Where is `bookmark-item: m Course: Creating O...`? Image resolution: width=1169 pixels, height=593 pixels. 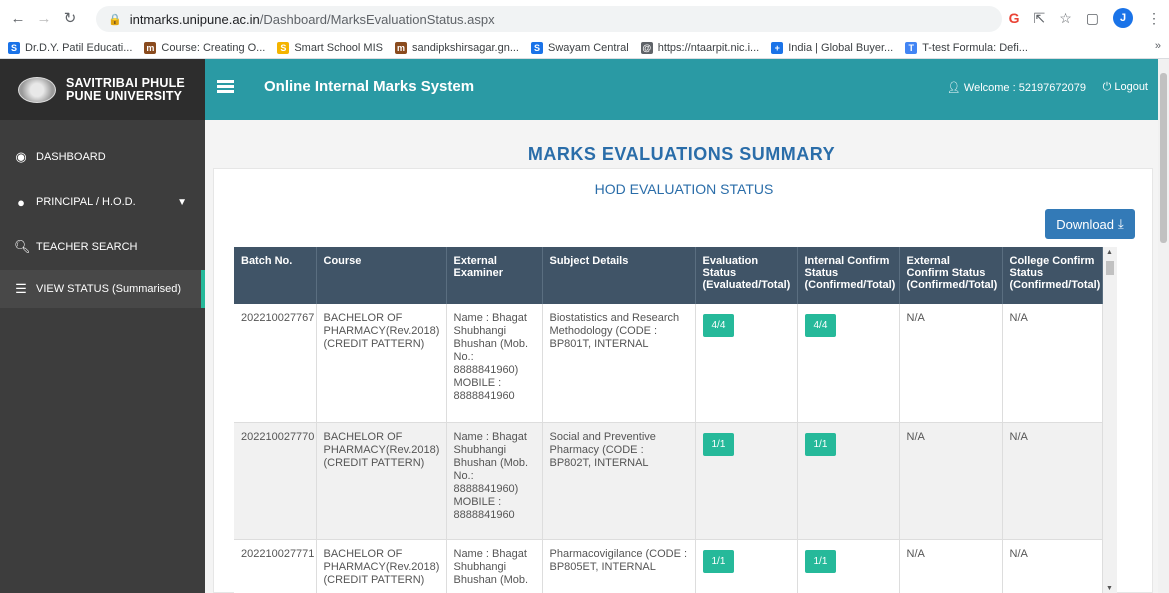 bookmark-item: m Course: Creating O... is located at coordinates (205, 47).